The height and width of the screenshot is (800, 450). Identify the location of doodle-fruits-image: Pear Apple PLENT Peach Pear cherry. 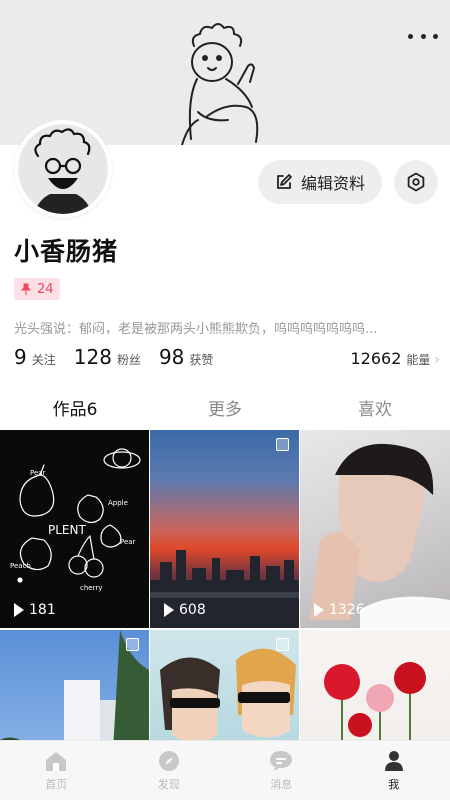
(75, 520).